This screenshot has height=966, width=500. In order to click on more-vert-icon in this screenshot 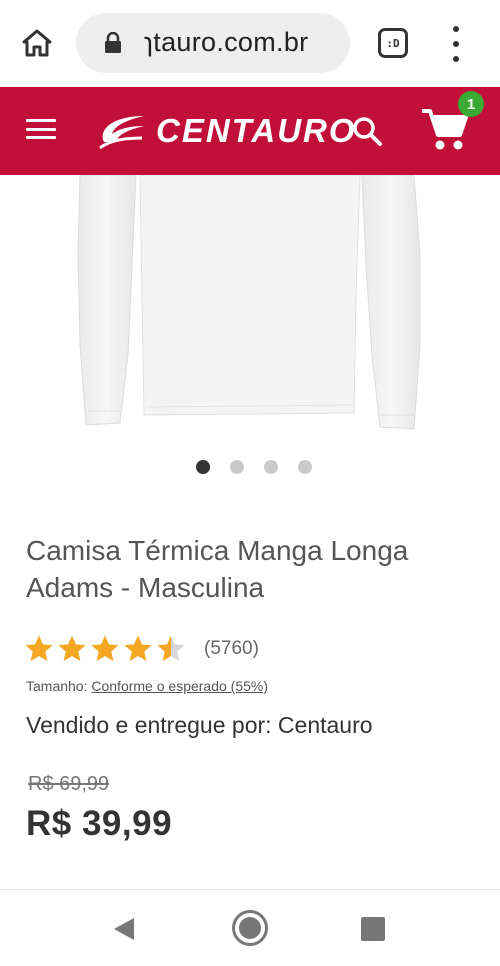, I will do `click(456, 29)`.